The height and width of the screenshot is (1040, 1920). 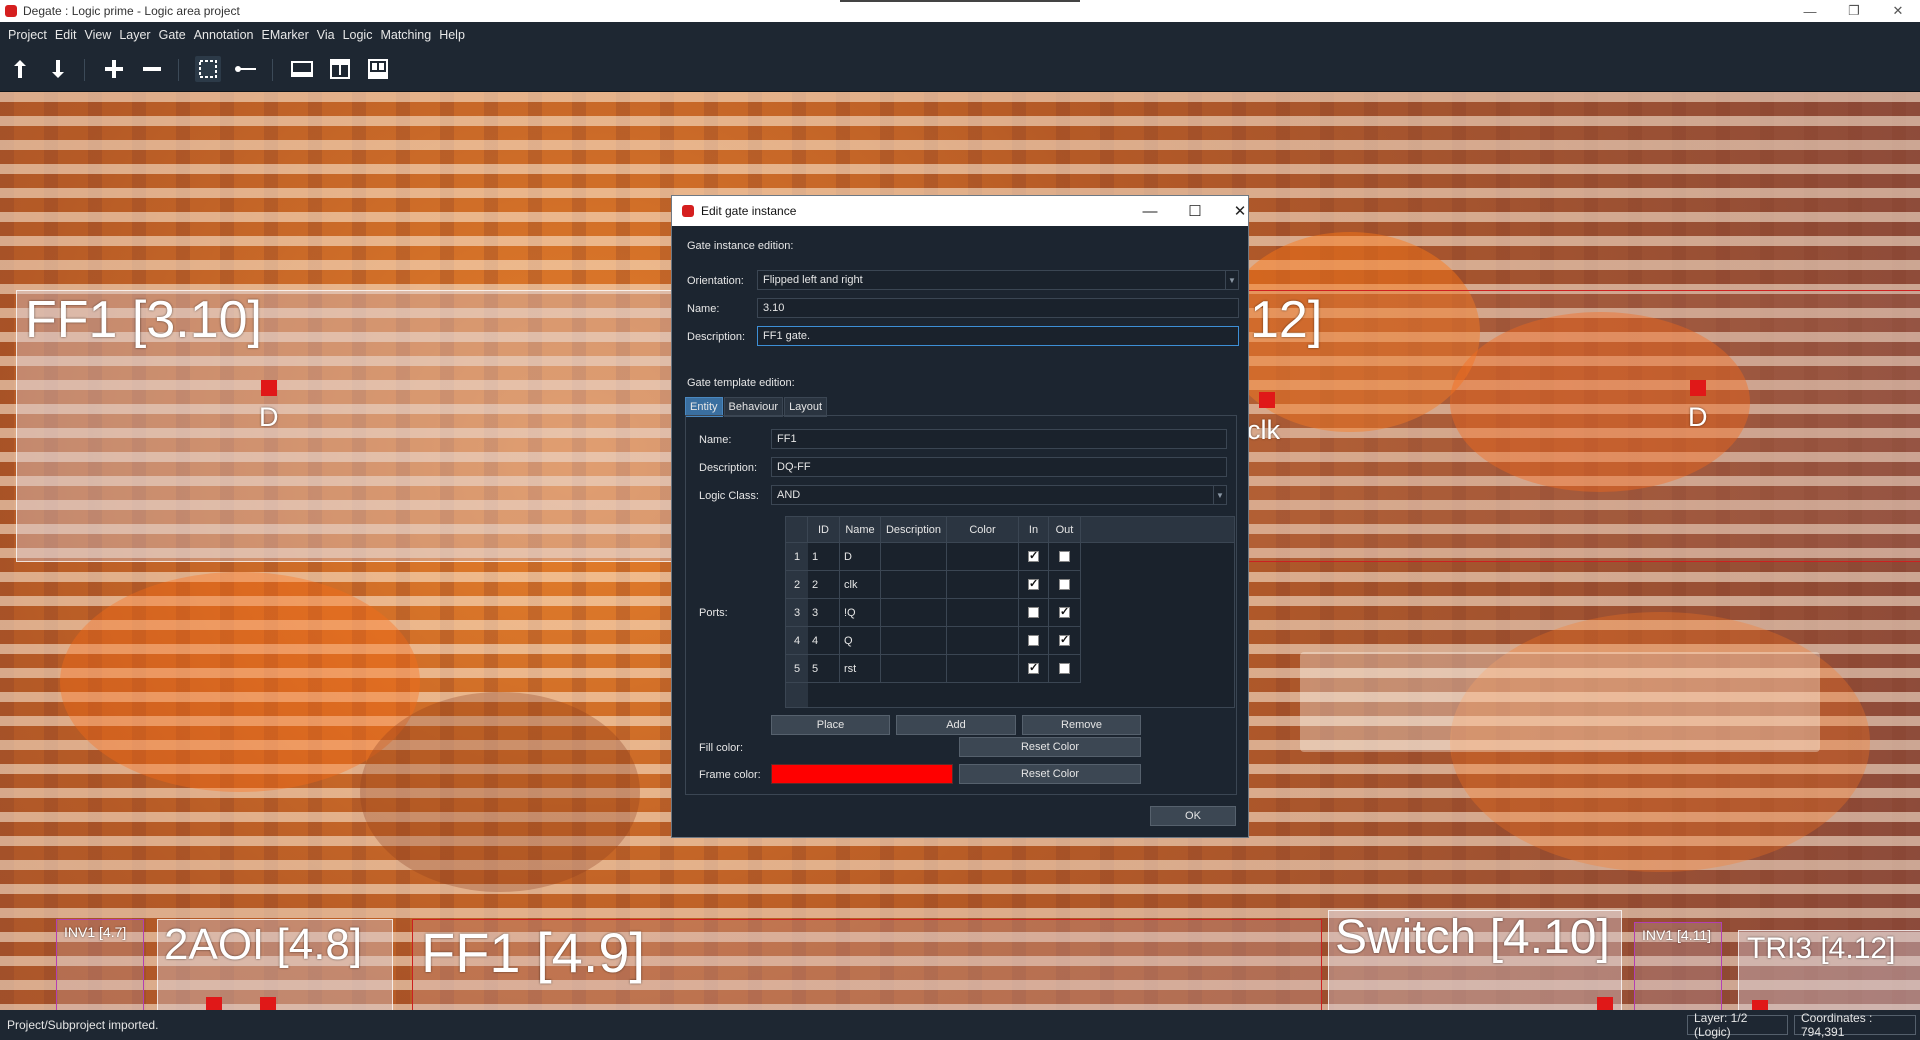 I want to click on gate-label: FF1 [4.9], so click(x=533, y=952).